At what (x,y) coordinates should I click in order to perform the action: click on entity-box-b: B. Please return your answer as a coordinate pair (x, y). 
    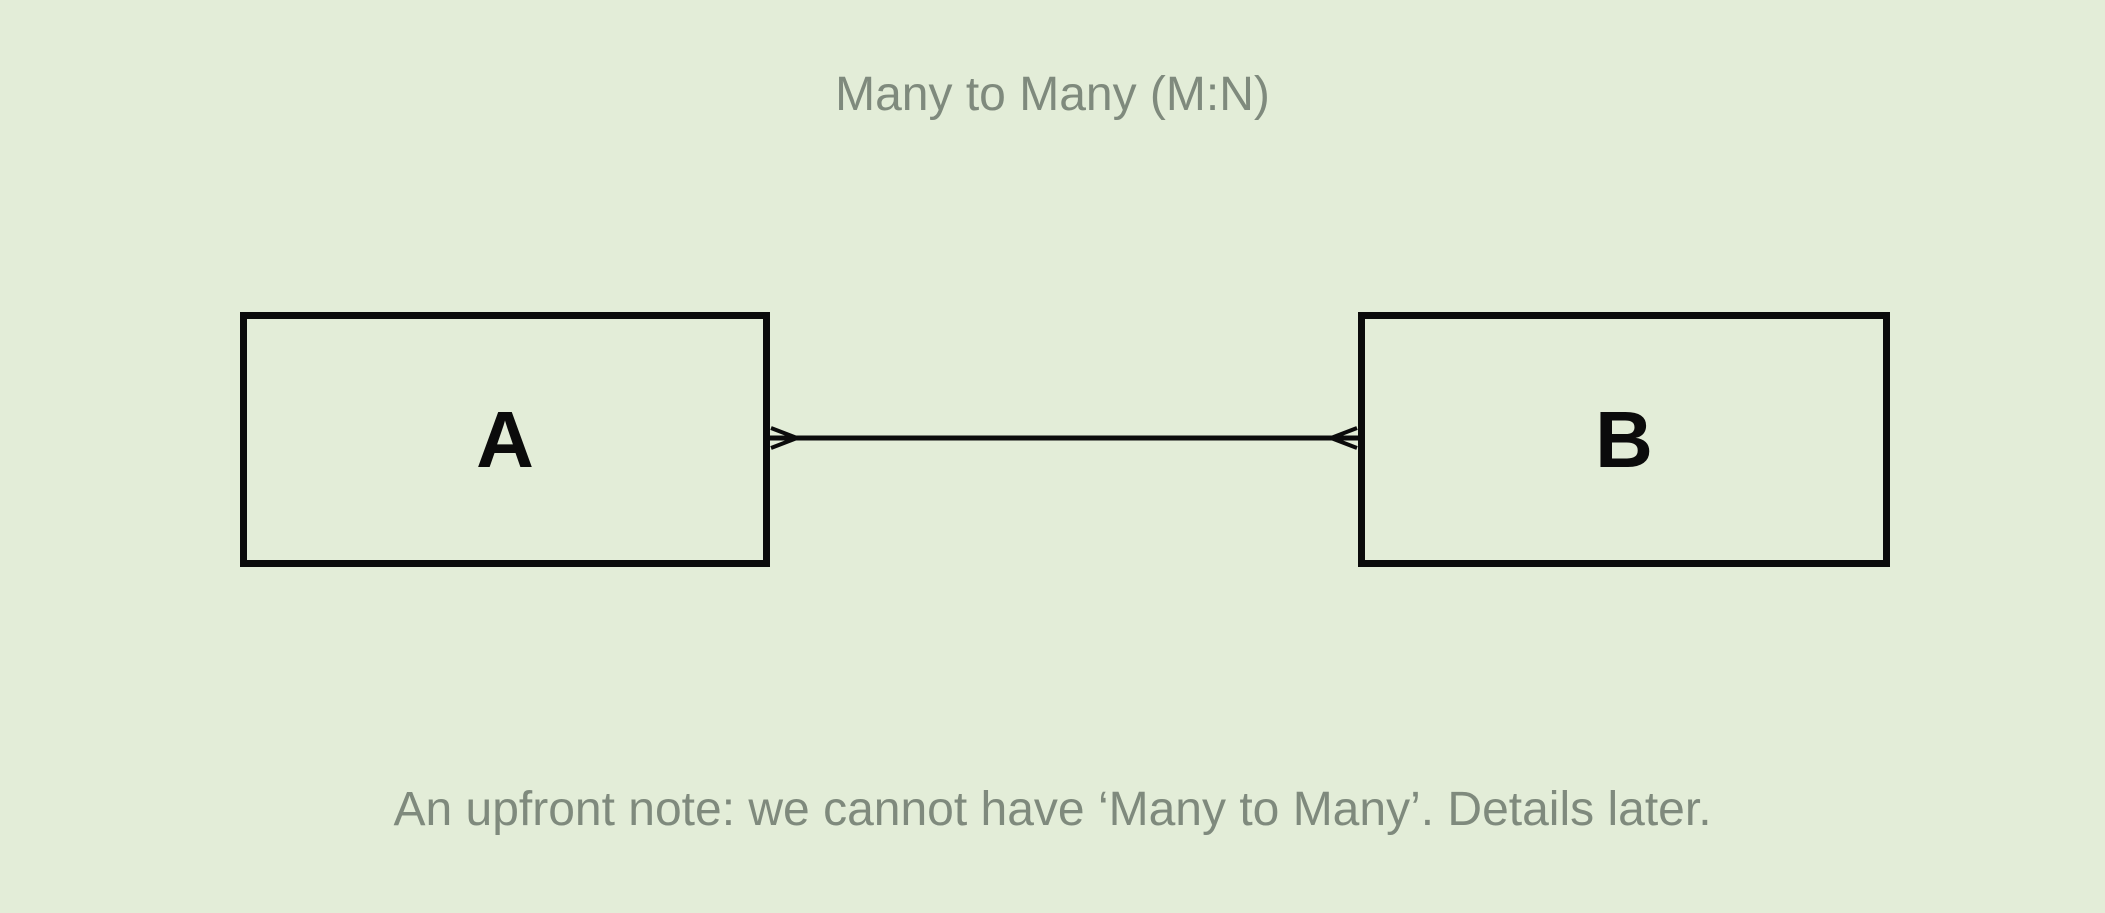
    Looking at the image, I should click on (1624, 439).